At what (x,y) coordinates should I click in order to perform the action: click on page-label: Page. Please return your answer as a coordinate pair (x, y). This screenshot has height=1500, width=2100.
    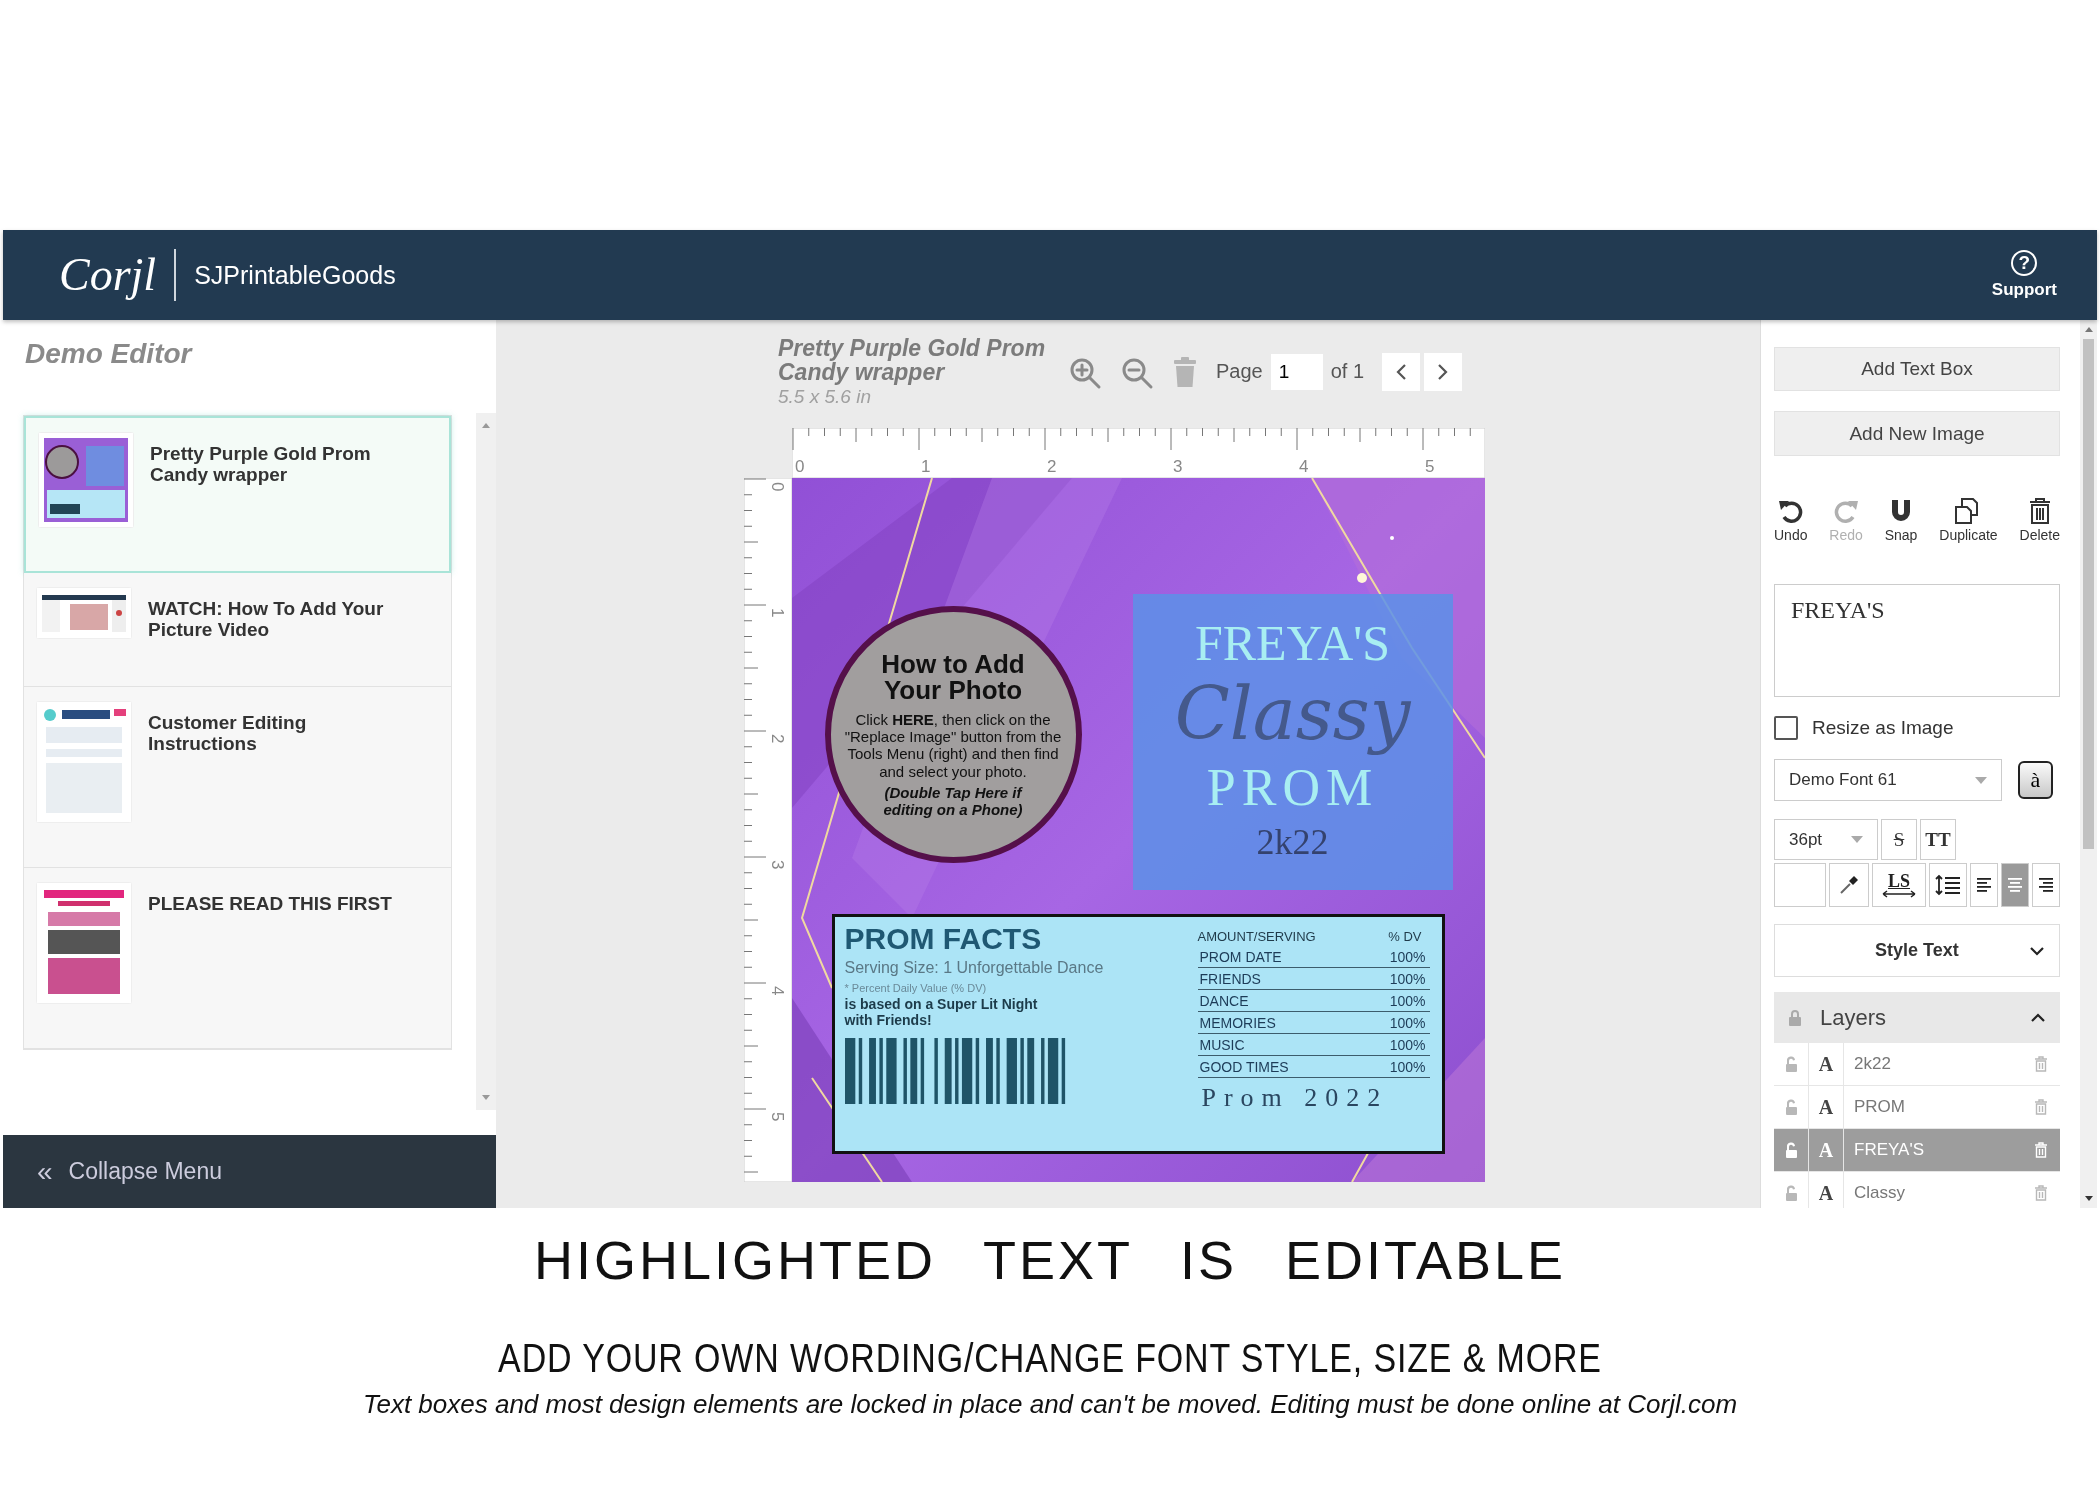
    Looking at the image, I should click on (1239, 371).